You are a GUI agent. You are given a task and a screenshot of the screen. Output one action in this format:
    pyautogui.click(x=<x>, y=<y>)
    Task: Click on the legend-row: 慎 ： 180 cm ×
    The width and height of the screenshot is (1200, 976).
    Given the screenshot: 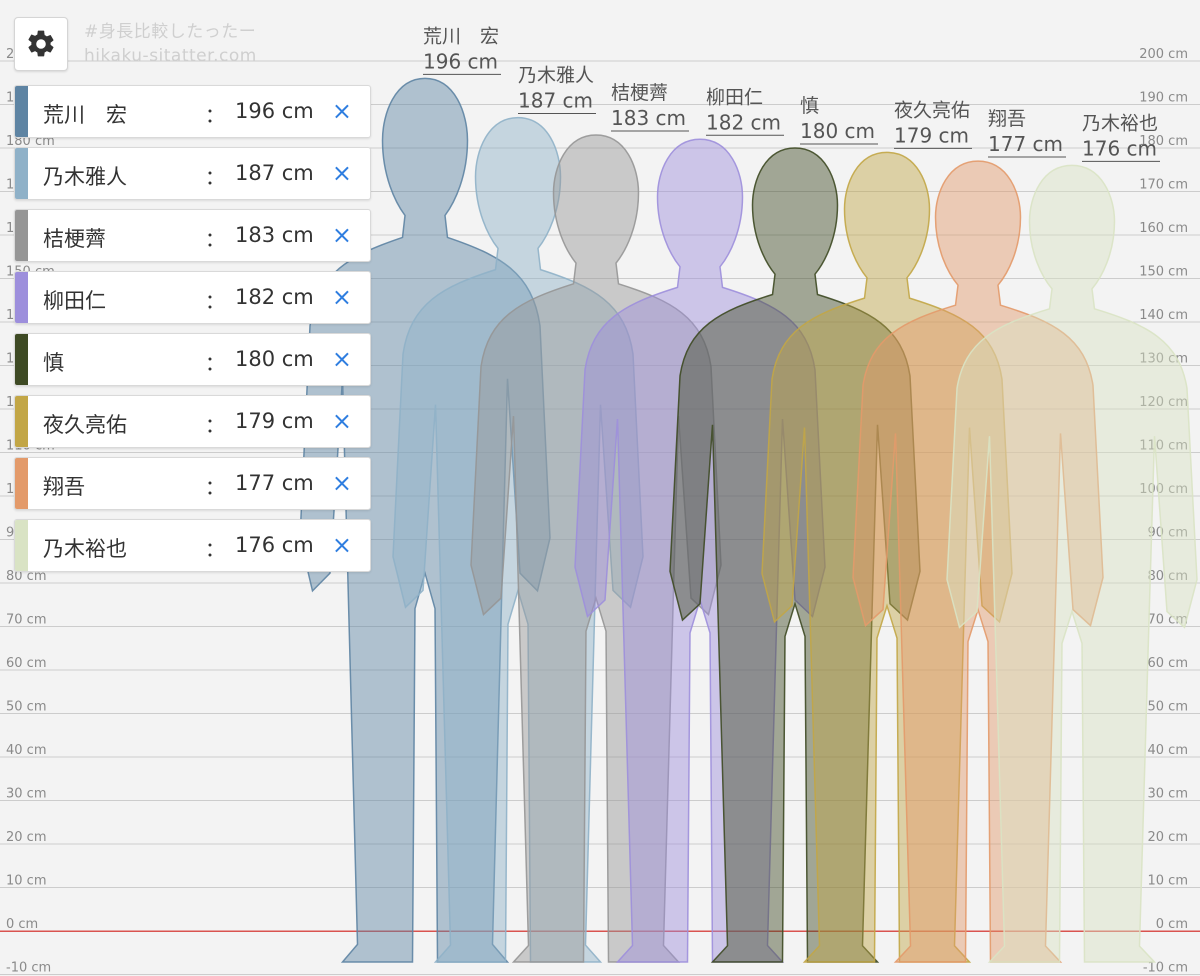 What is the action you would take?
    pyautogui.click(x=192, y=359)
    